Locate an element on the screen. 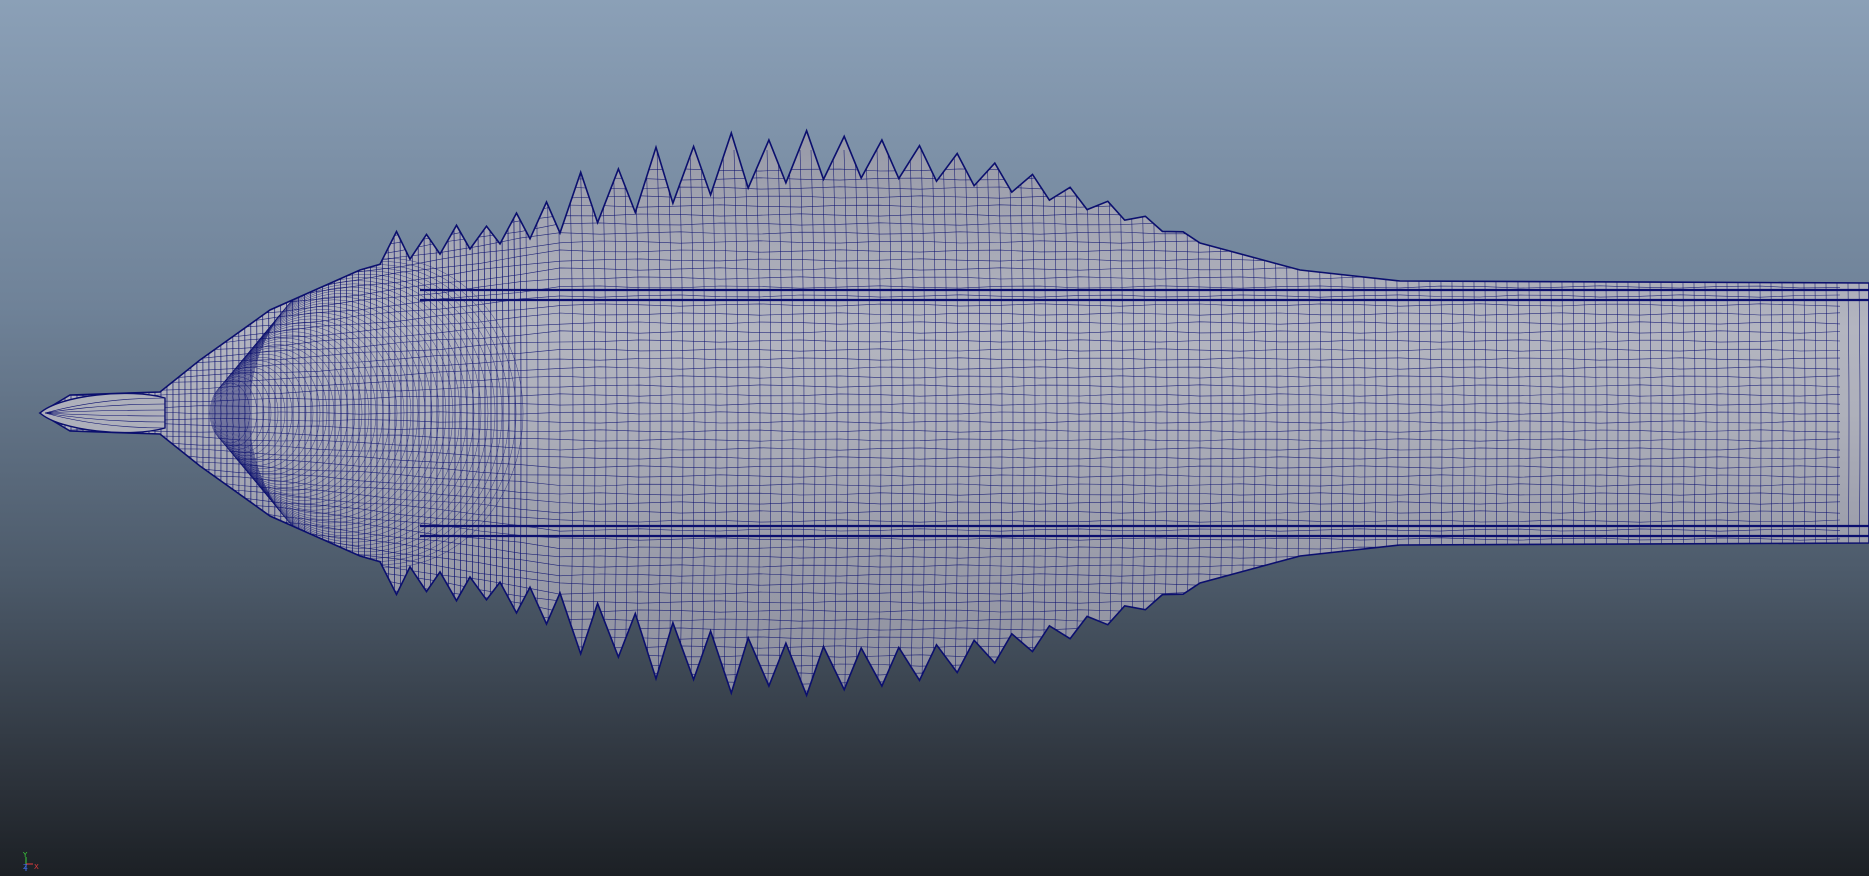  view-axis-gizmo: Y Z X is located at coordinates (33, 863).